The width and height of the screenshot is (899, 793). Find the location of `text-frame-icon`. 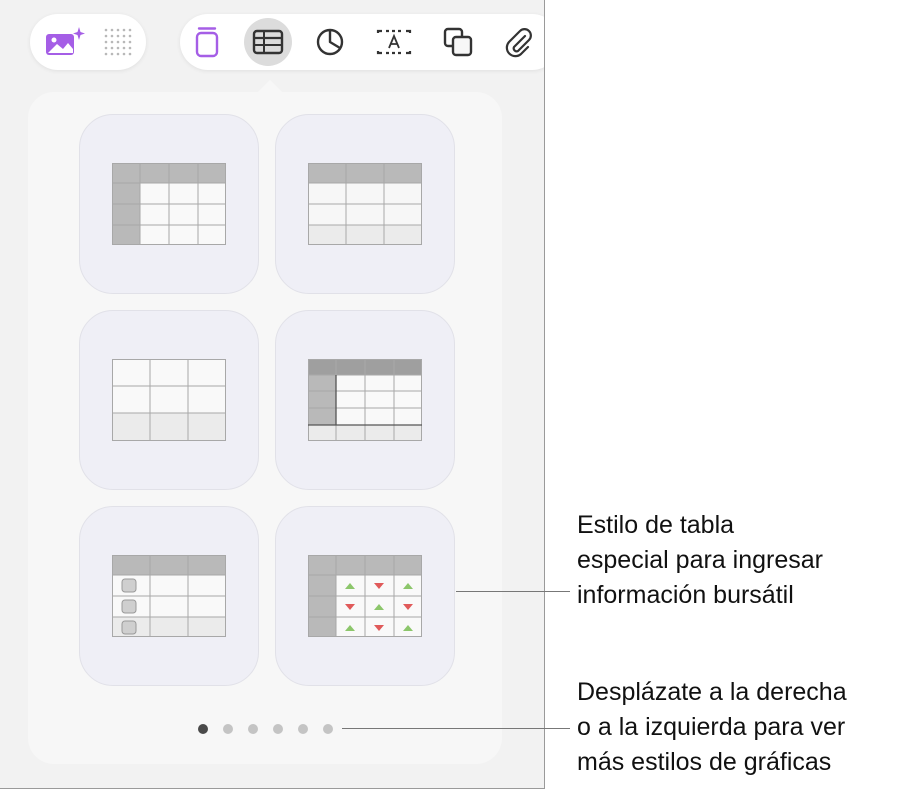

text-frame-icon is located at coordinates (394, 42).